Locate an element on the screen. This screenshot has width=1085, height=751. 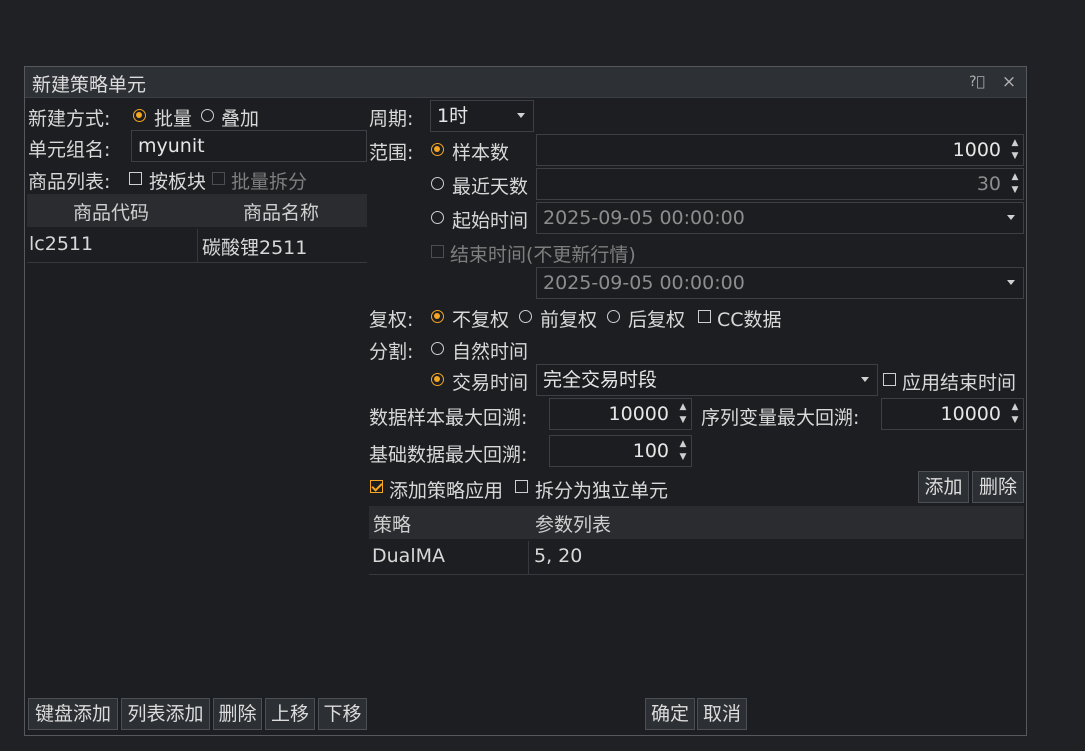
end-time-value: 2025-09-05 00:00:00 is located at coordinates (644, 283).